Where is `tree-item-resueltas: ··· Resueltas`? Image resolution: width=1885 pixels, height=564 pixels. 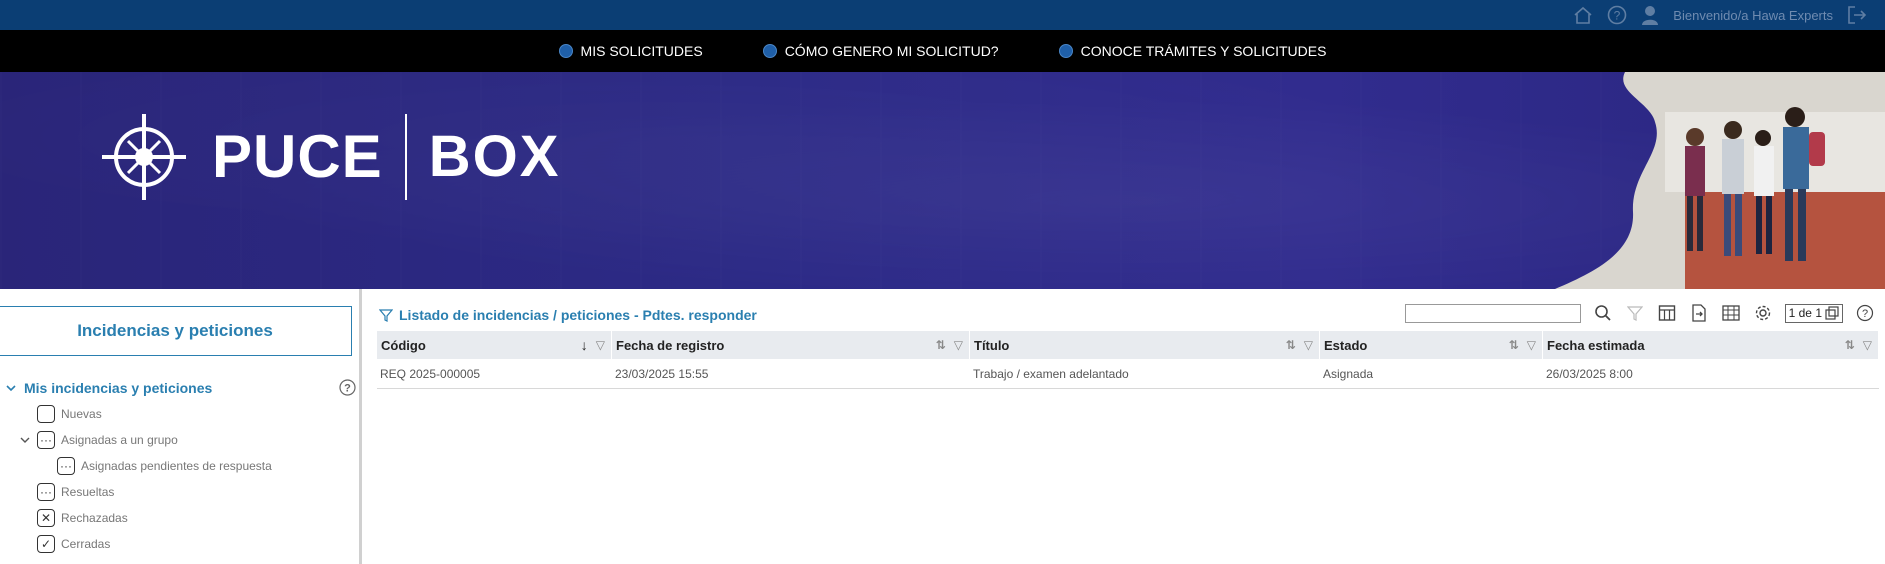
tree-item-resueltas: ··· Resueltas is located at coordinates (181, 492).